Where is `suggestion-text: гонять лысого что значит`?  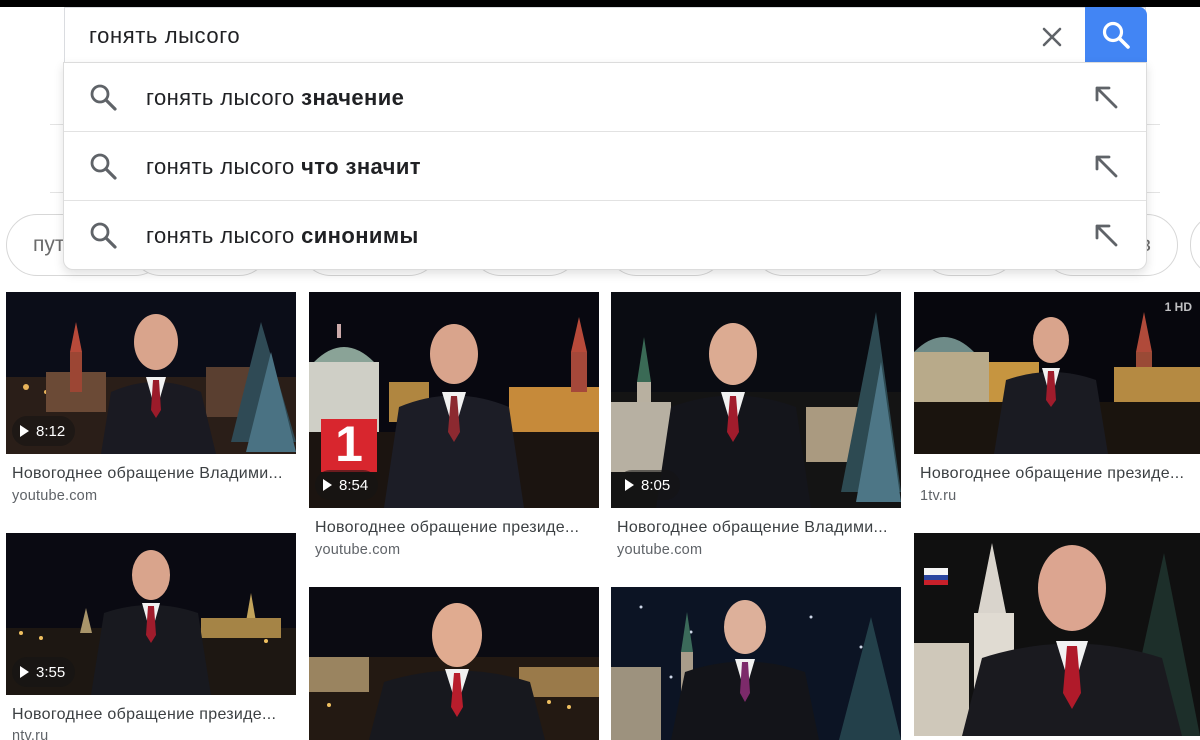 suggestion-text: гонять лысого что значит is located at coordinates (283, 167).